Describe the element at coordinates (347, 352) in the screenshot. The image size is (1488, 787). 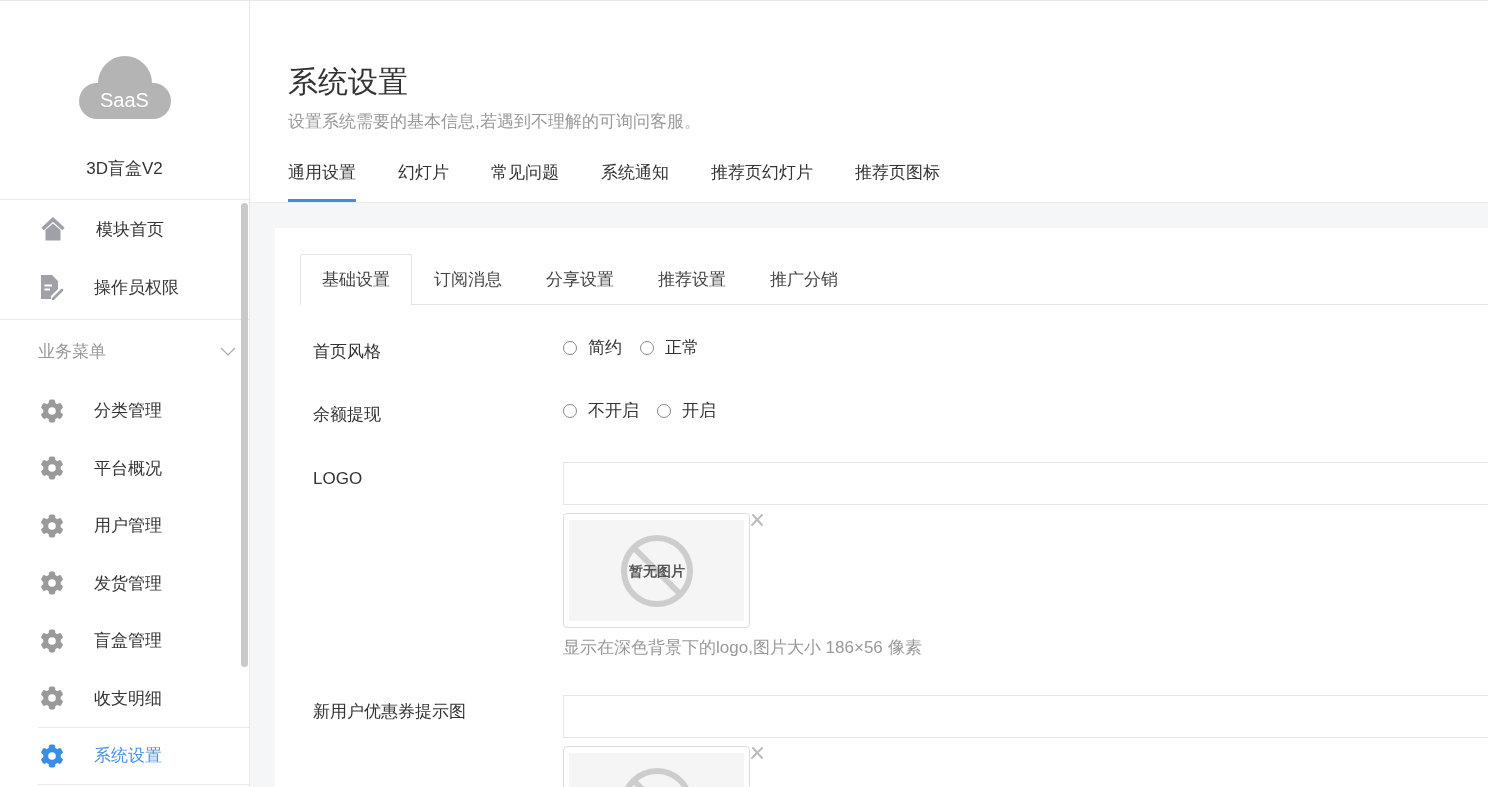
I see `field-label: 首页风格` at that location.